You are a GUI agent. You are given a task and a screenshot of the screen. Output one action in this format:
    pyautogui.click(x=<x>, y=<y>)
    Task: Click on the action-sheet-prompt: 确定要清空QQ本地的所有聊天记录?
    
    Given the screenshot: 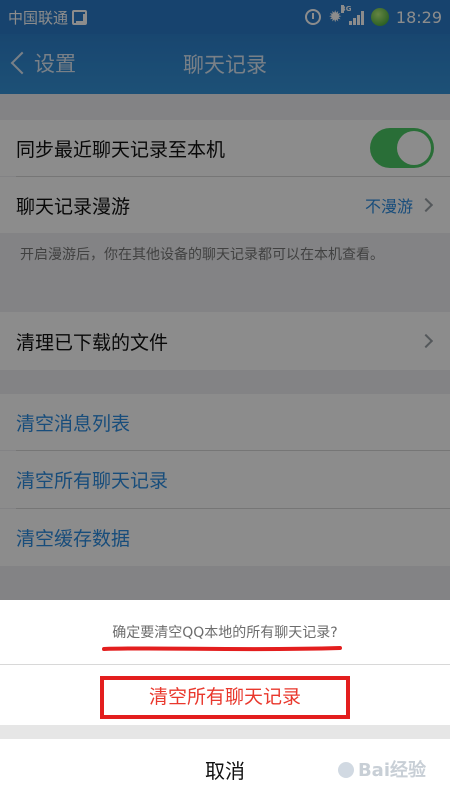 What is the action you would take?
    pyautogui.click(x=225, y=632)
    